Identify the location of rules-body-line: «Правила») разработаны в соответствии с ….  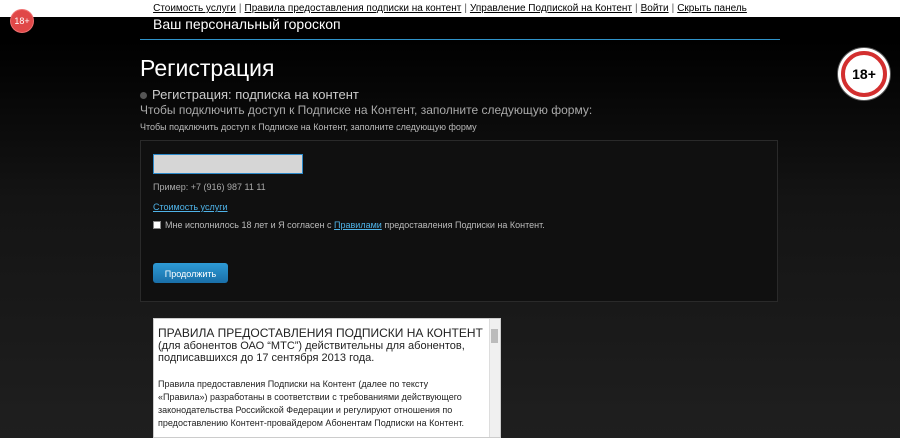
(310, 397).